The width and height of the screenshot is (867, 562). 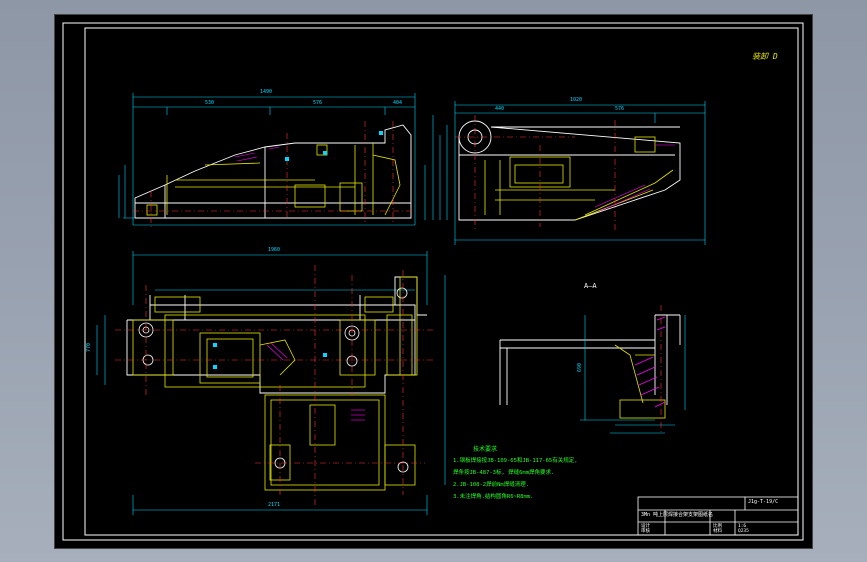 What do you see at coordinates (580, 367) in the screenshot?
I see `dim-section-height: 690` at bounding box center [580, 367].